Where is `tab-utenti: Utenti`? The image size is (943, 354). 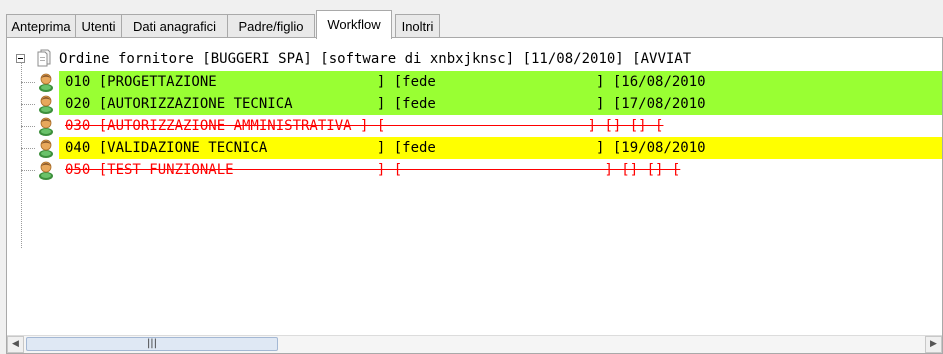
tab-utenti: Utenti is located at coordinates (98, 25).